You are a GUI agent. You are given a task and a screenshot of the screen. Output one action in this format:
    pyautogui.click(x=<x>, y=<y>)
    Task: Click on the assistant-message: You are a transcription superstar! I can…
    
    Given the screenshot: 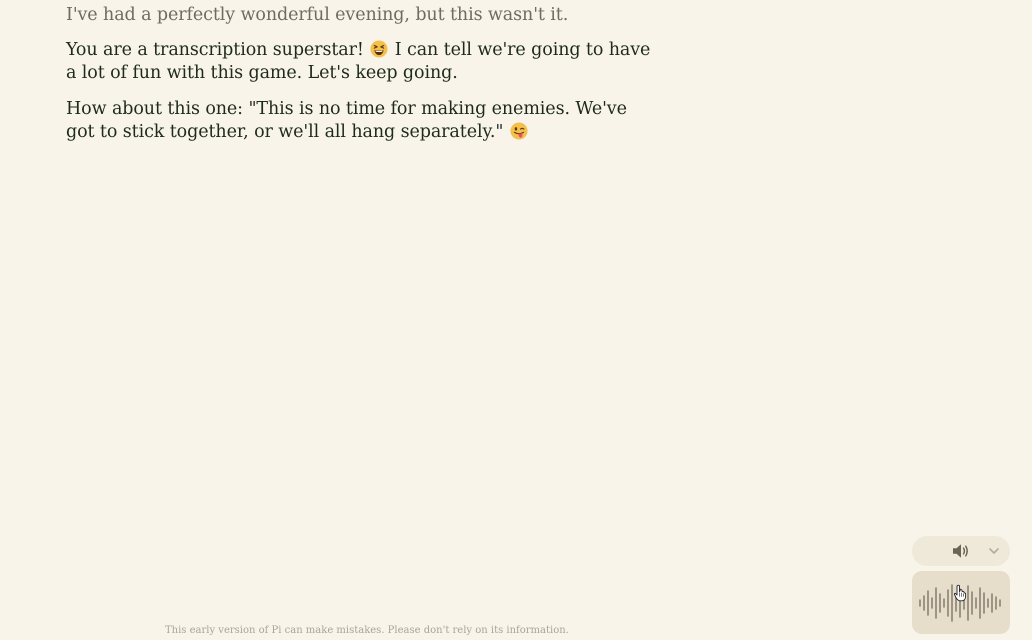 What is the action you would take?
    pyautogui.click(x=358, y=62)
    